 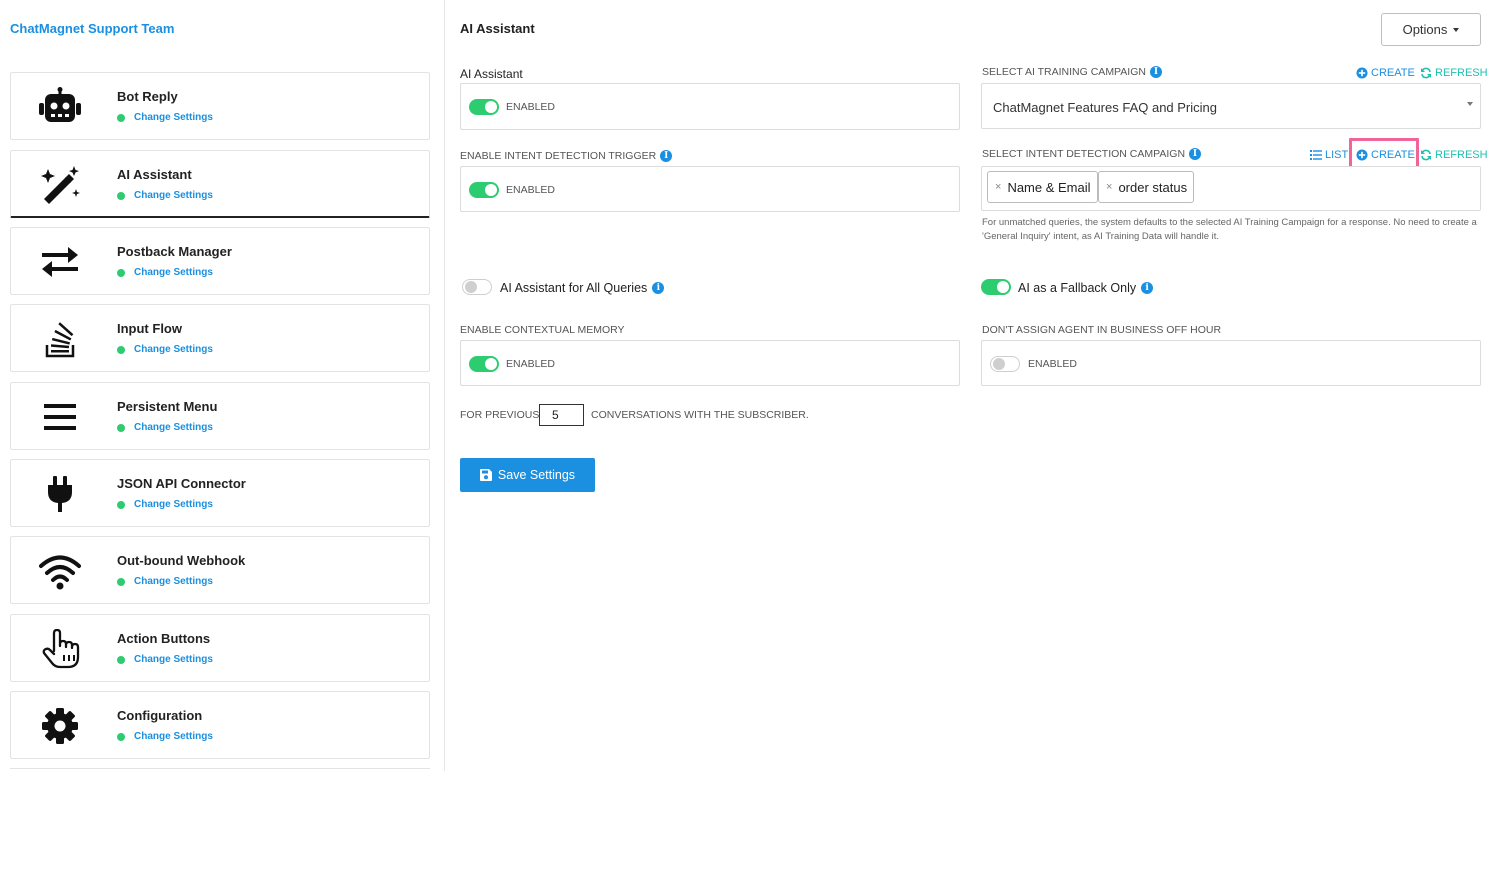 I want to click on ai-assistant-label: AI Assistant, so click(x=491, y=74).